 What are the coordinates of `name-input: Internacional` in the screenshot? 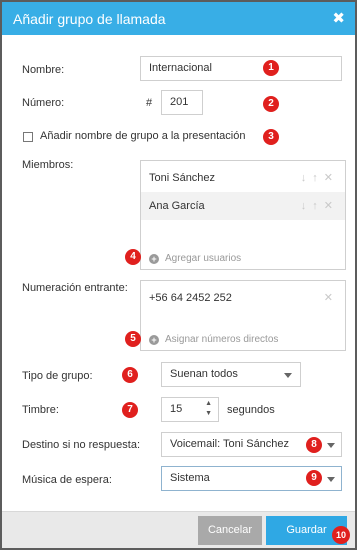 It's located at (241, 68).